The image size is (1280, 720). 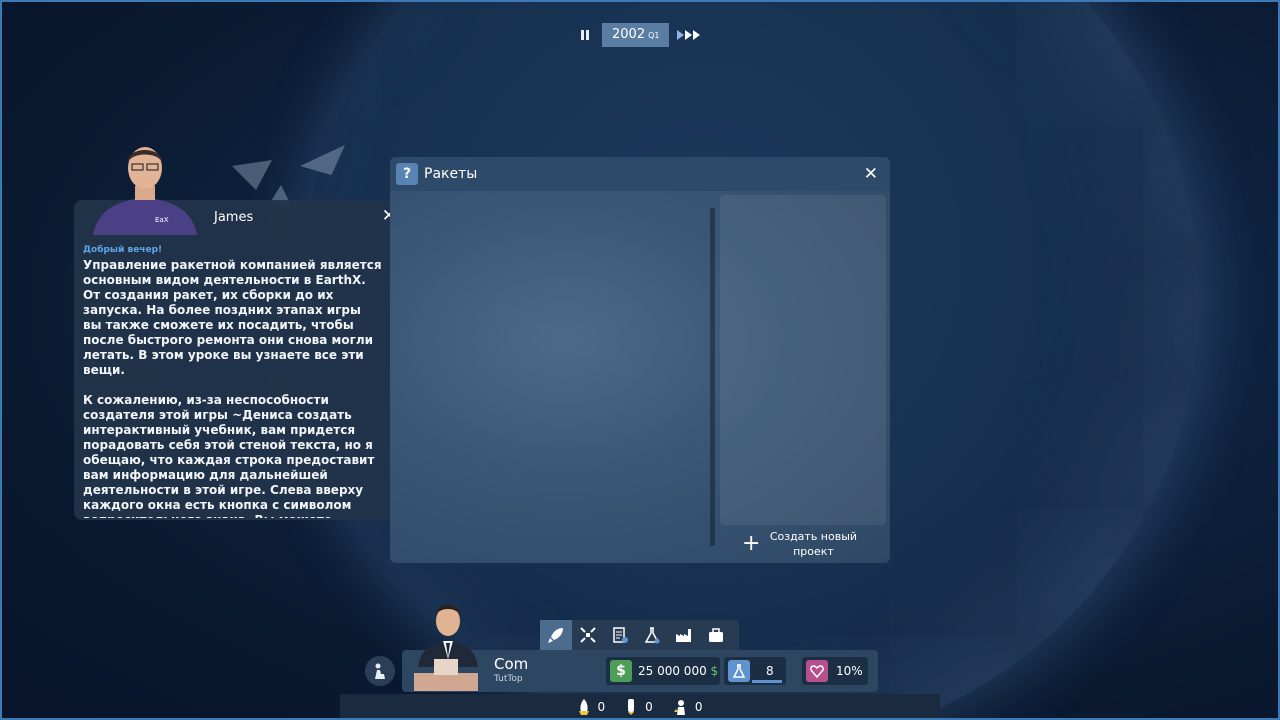 I want to click on science-value: 8, so click(x=770, y=671).